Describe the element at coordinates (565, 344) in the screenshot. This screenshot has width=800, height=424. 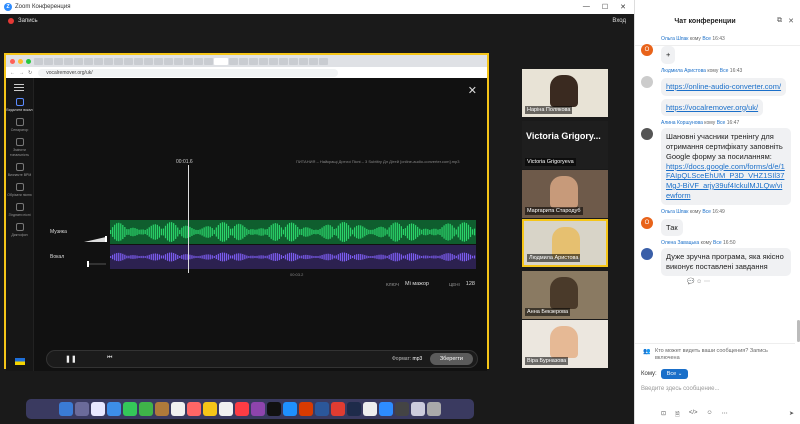
I see `participant-tile: Віра Бурназова` at that location.